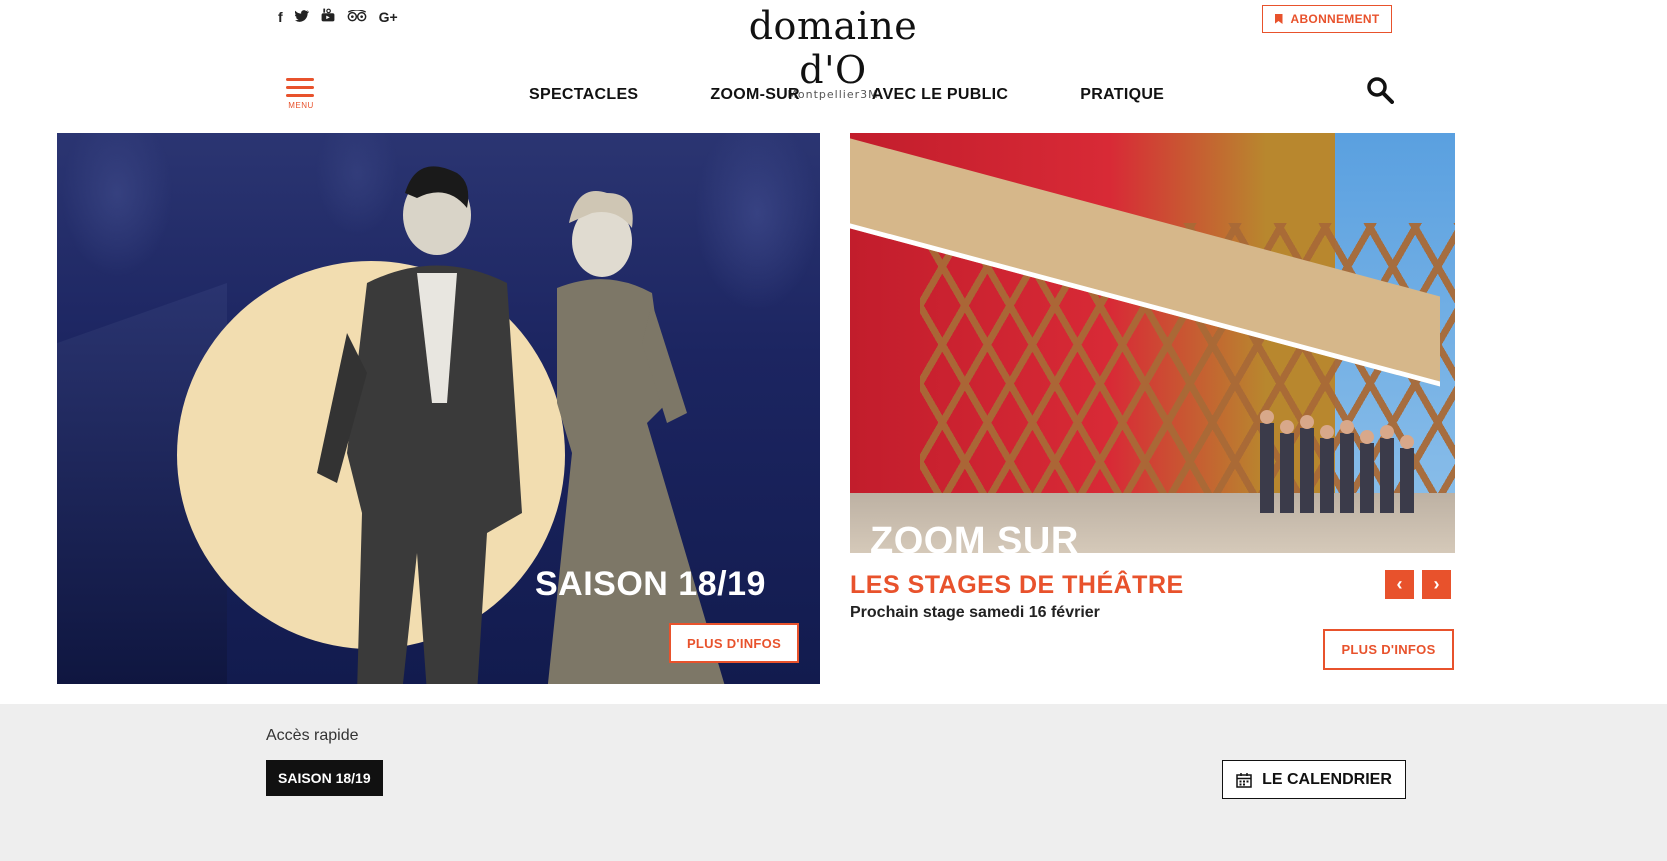  I want to click on feature-title: LES STAGES DE THÉÂTRE, so click(1017, 585).